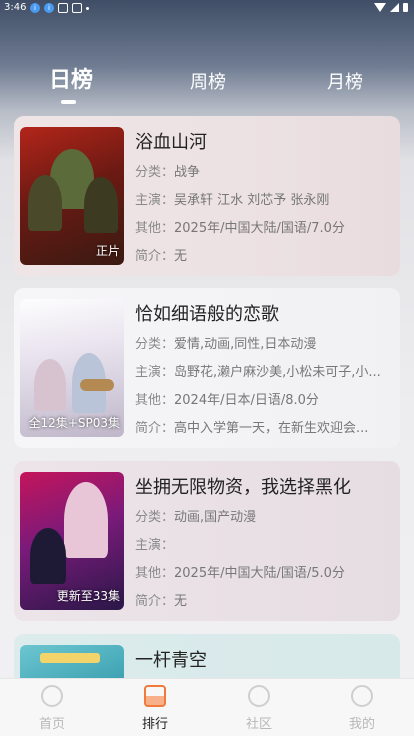 This screenshot has height=736, width=414. Describe the element at coordinates (52, 708) in the screenshot. I see `nav-home: 首页` at that location.